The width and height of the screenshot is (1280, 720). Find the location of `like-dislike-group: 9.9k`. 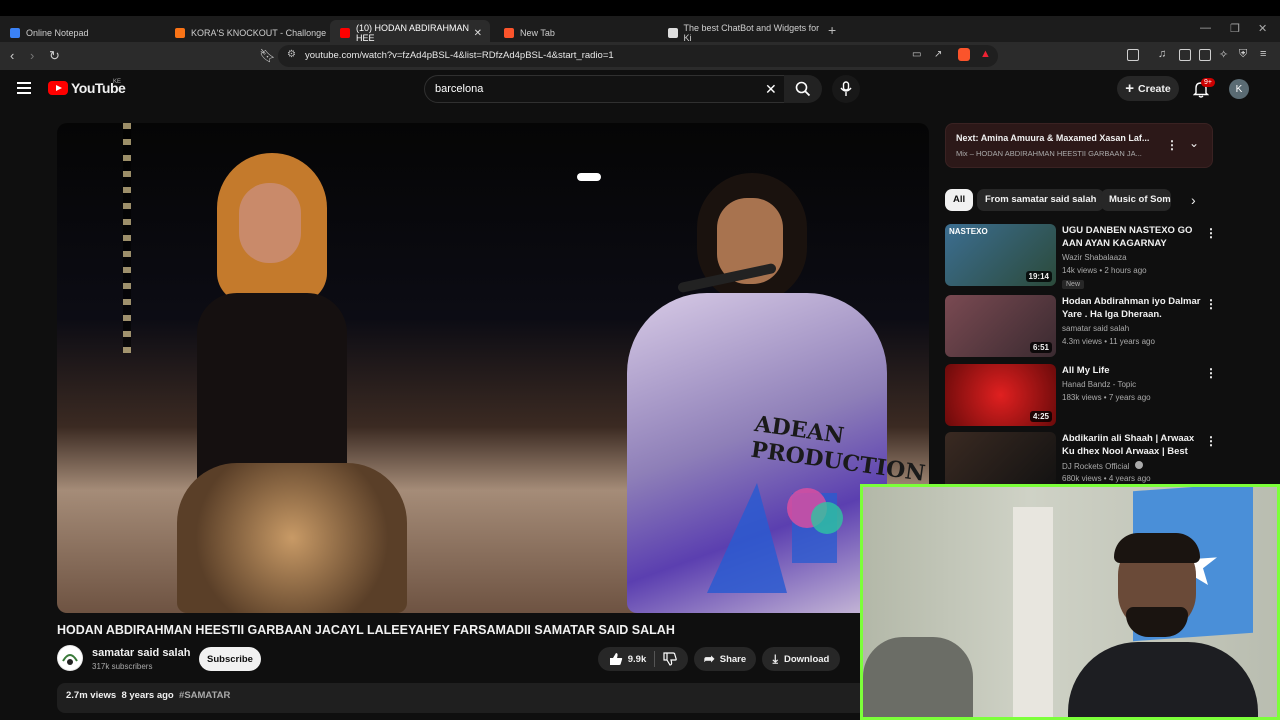

like-dislike-group: 9.9k is located at coordinates (643, 659).